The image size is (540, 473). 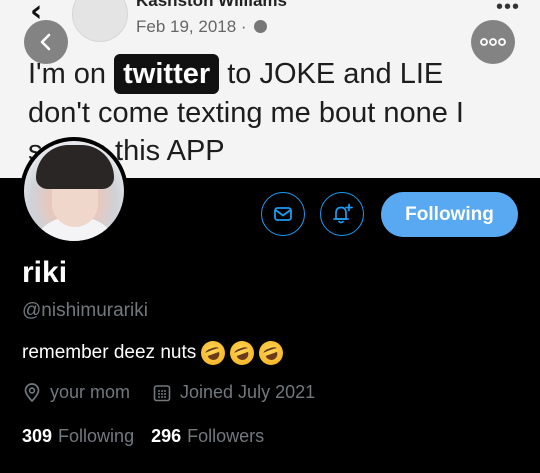 What do you see at coordinates (32, 392) in the screenshot?
I see `location-pin-icon` at bounding box center [32, 392].